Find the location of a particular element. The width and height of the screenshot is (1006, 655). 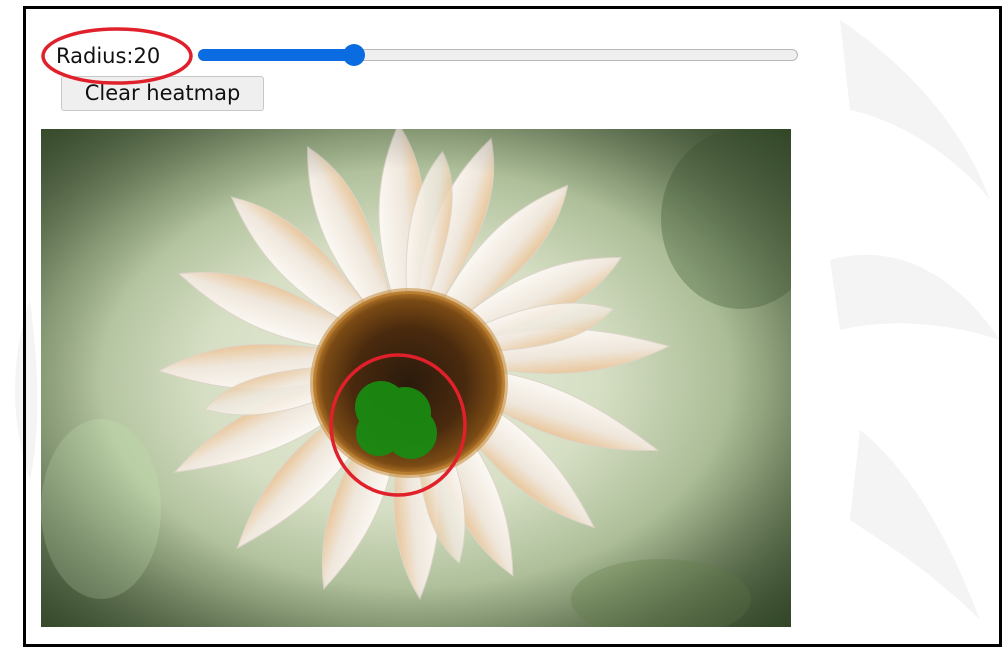

radius-label: Radius:20 is located at coordinates (108, 56).